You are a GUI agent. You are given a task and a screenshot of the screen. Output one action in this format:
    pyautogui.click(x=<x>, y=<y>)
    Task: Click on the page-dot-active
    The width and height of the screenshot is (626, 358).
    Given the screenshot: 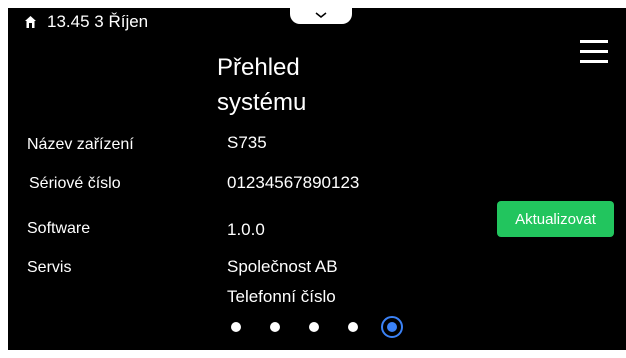 What is the action you would take?
    pyautogui.click(x=392, y=327)
    